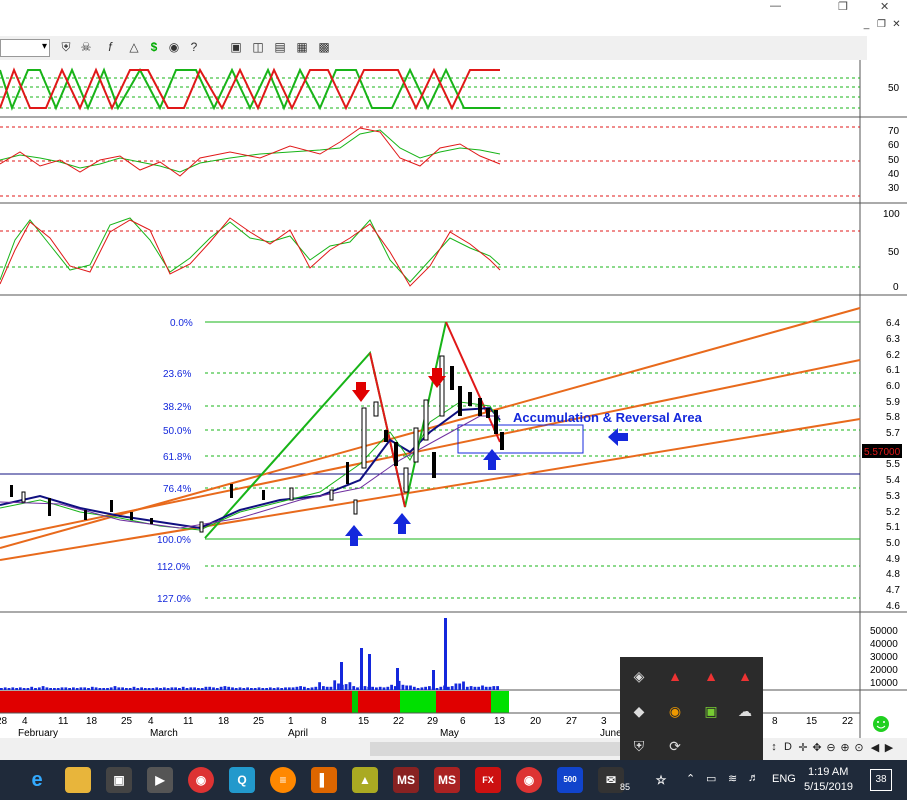 The image size is (907, 800). I want to click on app-orange-icon: ≡, so click(283, 780).